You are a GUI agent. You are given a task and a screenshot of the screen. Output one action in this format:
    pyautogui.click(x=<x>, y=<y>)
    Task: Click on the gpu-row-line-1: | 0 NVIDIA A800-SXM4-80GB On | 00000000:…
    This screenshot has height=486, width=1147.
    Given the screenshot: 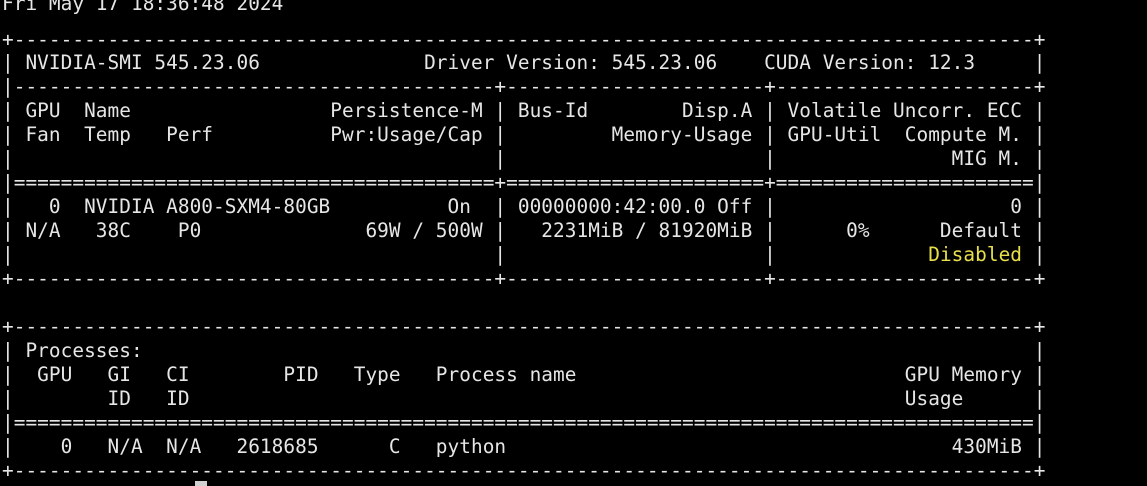 What is the action you would take?
    pyautogui.click(x=524, y=206)
    